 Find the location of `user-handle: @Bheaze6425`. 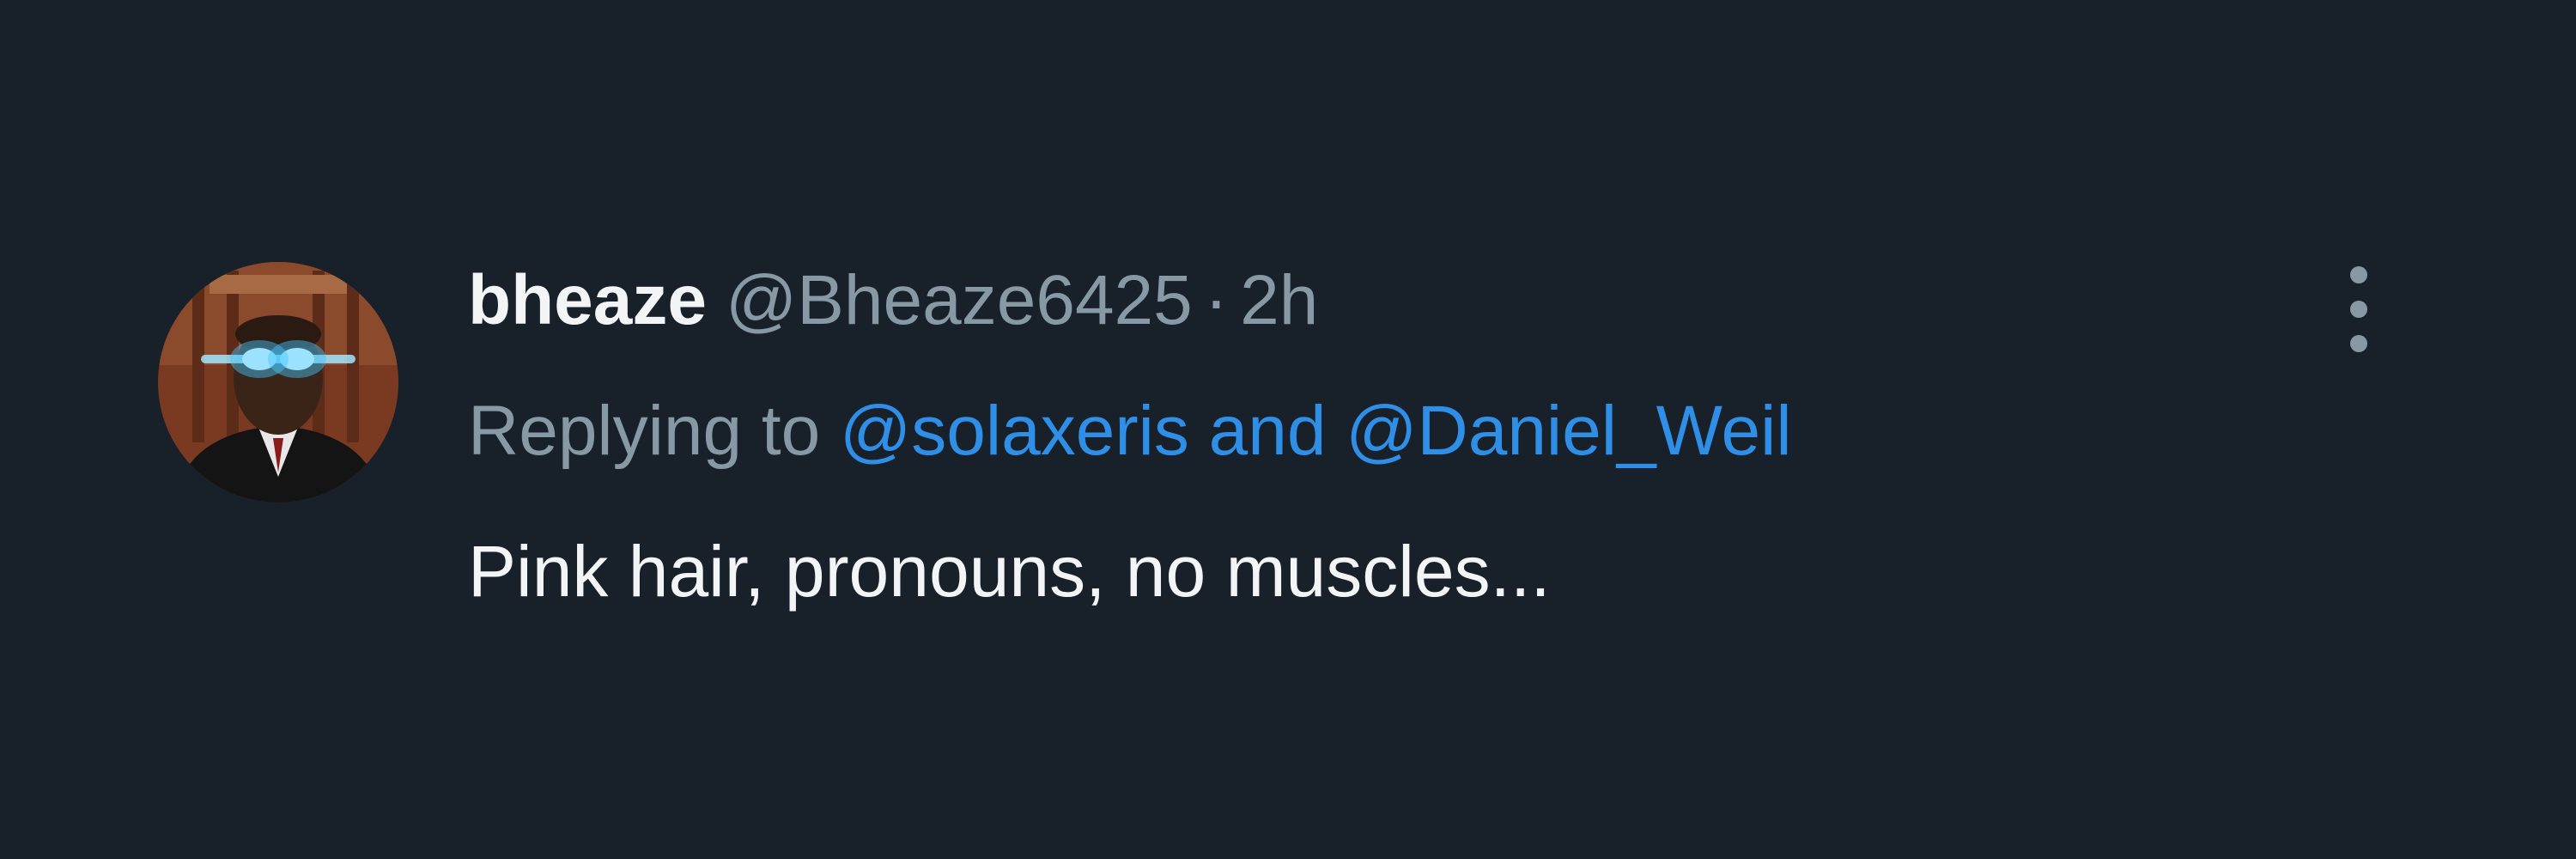

user-handle: @Bheaze6425 is located at coordinates (959, 301).